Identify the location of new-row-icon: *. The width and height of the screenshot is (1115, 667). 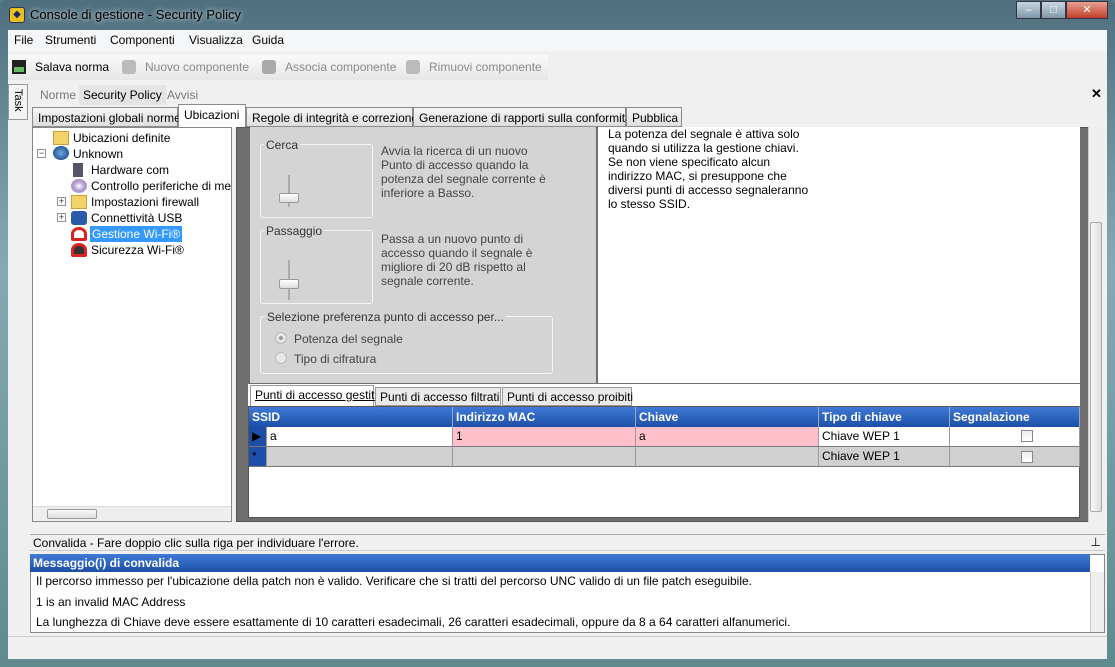
(258, 457).